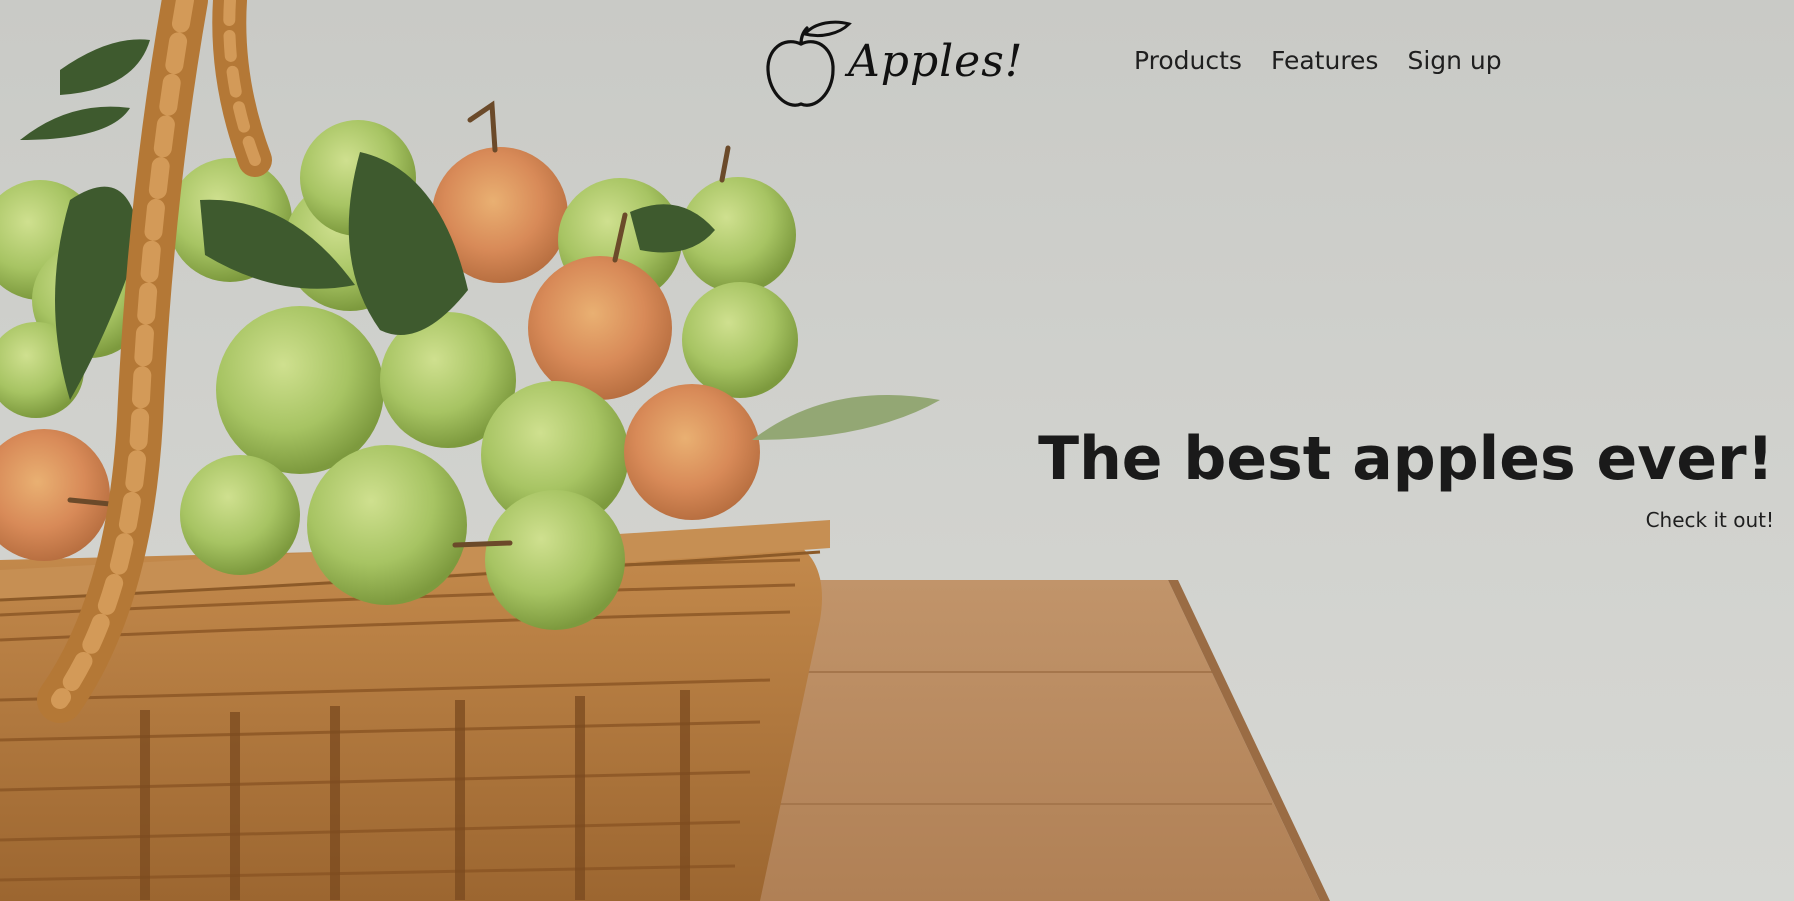 The height and width of the screenshot is (901, 1794). I want to click on nav-link-products: Products, so click(1188, 60).